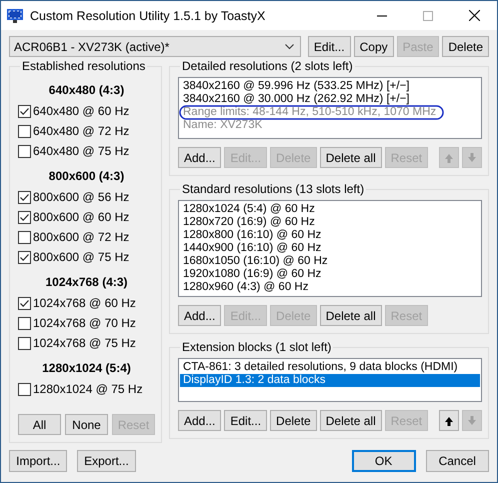 The image size is (498, 483). I want to click on button: OK, so click(384, 461).